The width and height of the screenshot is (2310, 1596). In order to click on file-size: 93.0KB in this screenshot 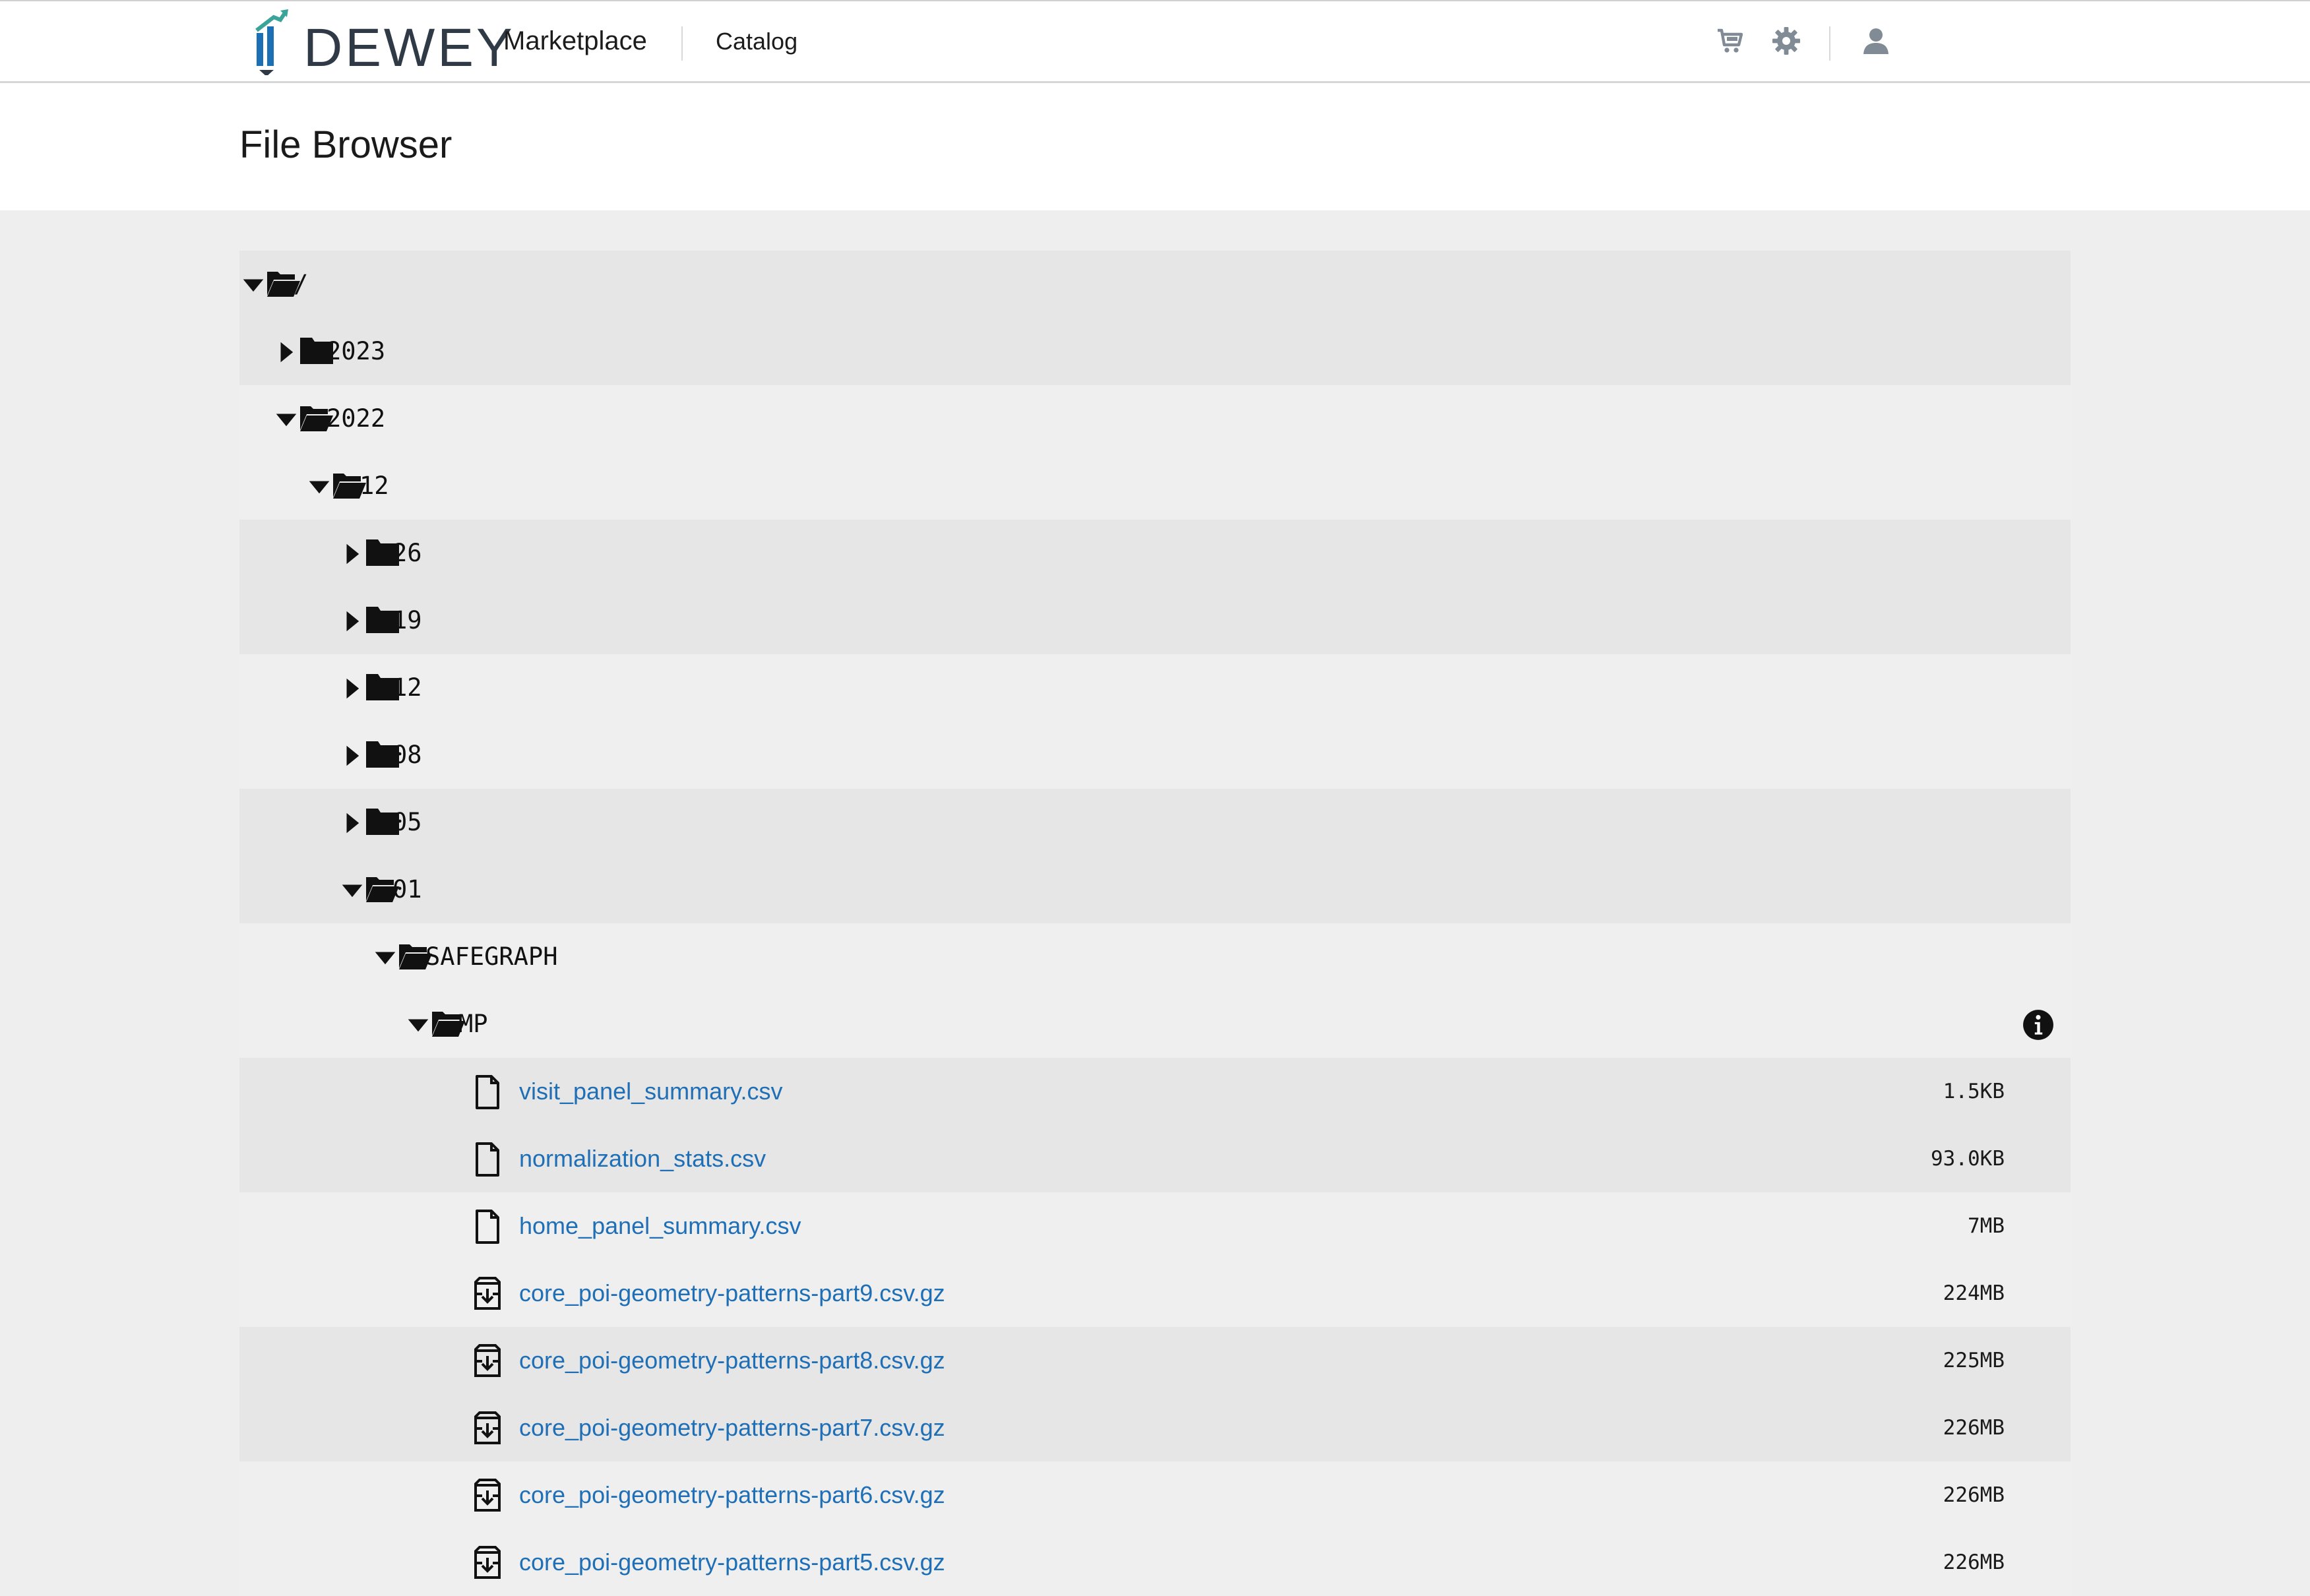, I will do `click(1968, 1159)`.